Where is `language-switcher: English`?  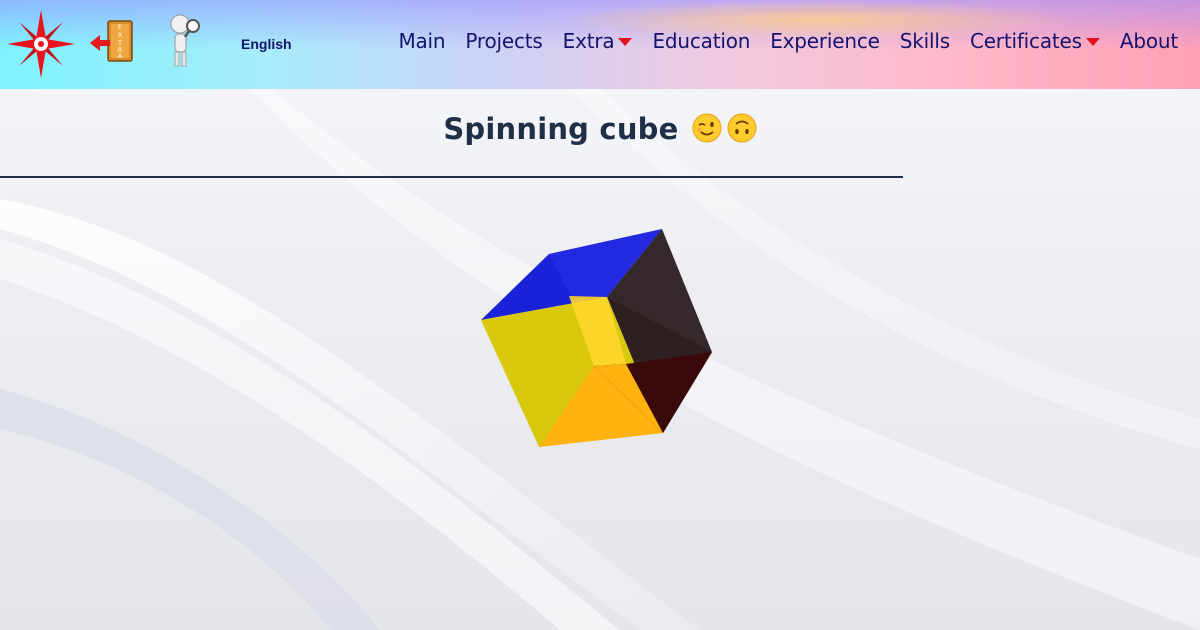
language-switcher: English is located at coordinates (266, 44).